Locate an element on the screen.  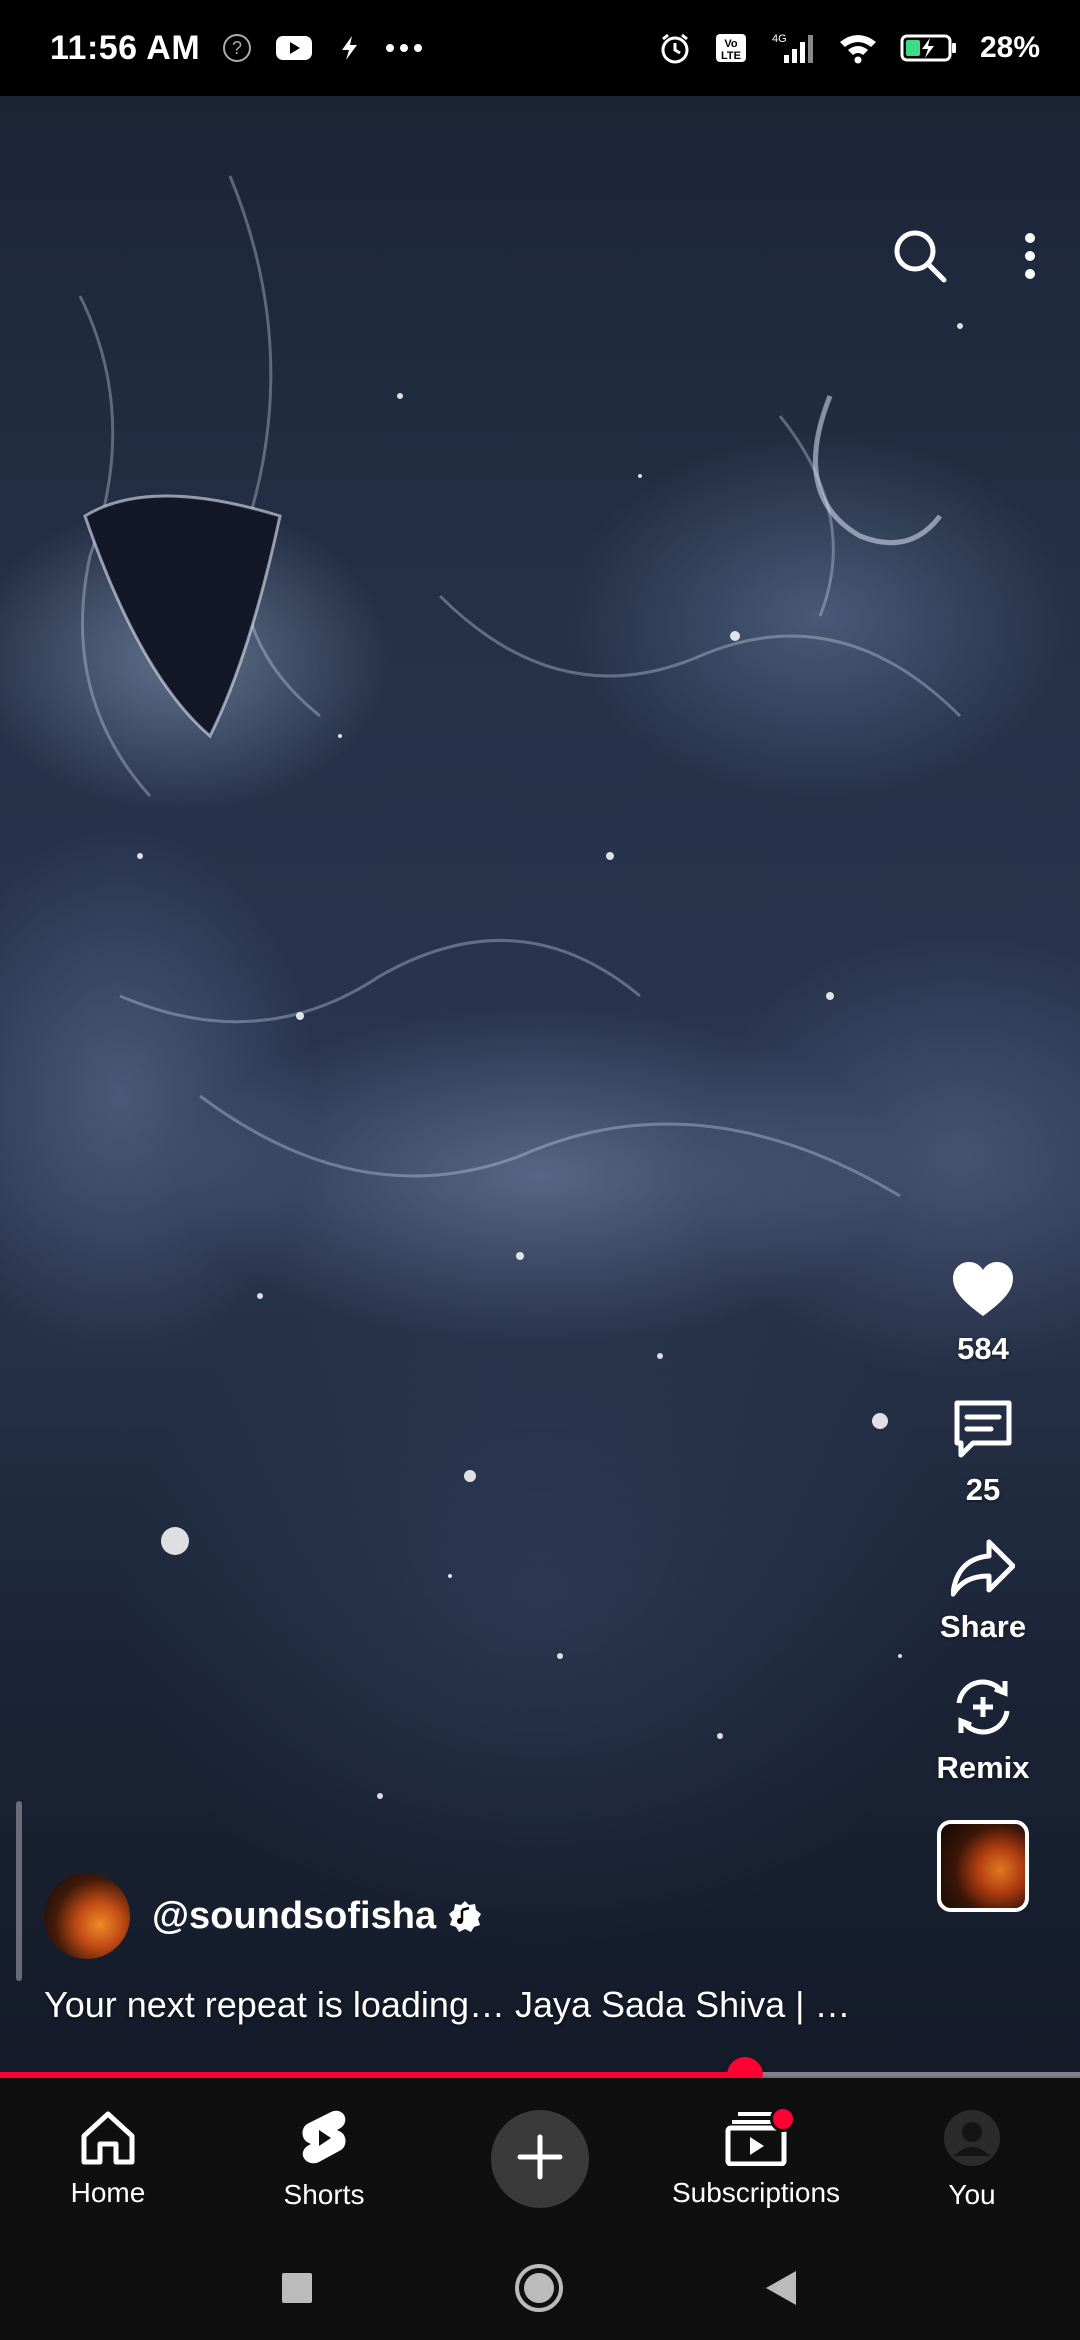
sound-button is located at coordinates (983, 1864).